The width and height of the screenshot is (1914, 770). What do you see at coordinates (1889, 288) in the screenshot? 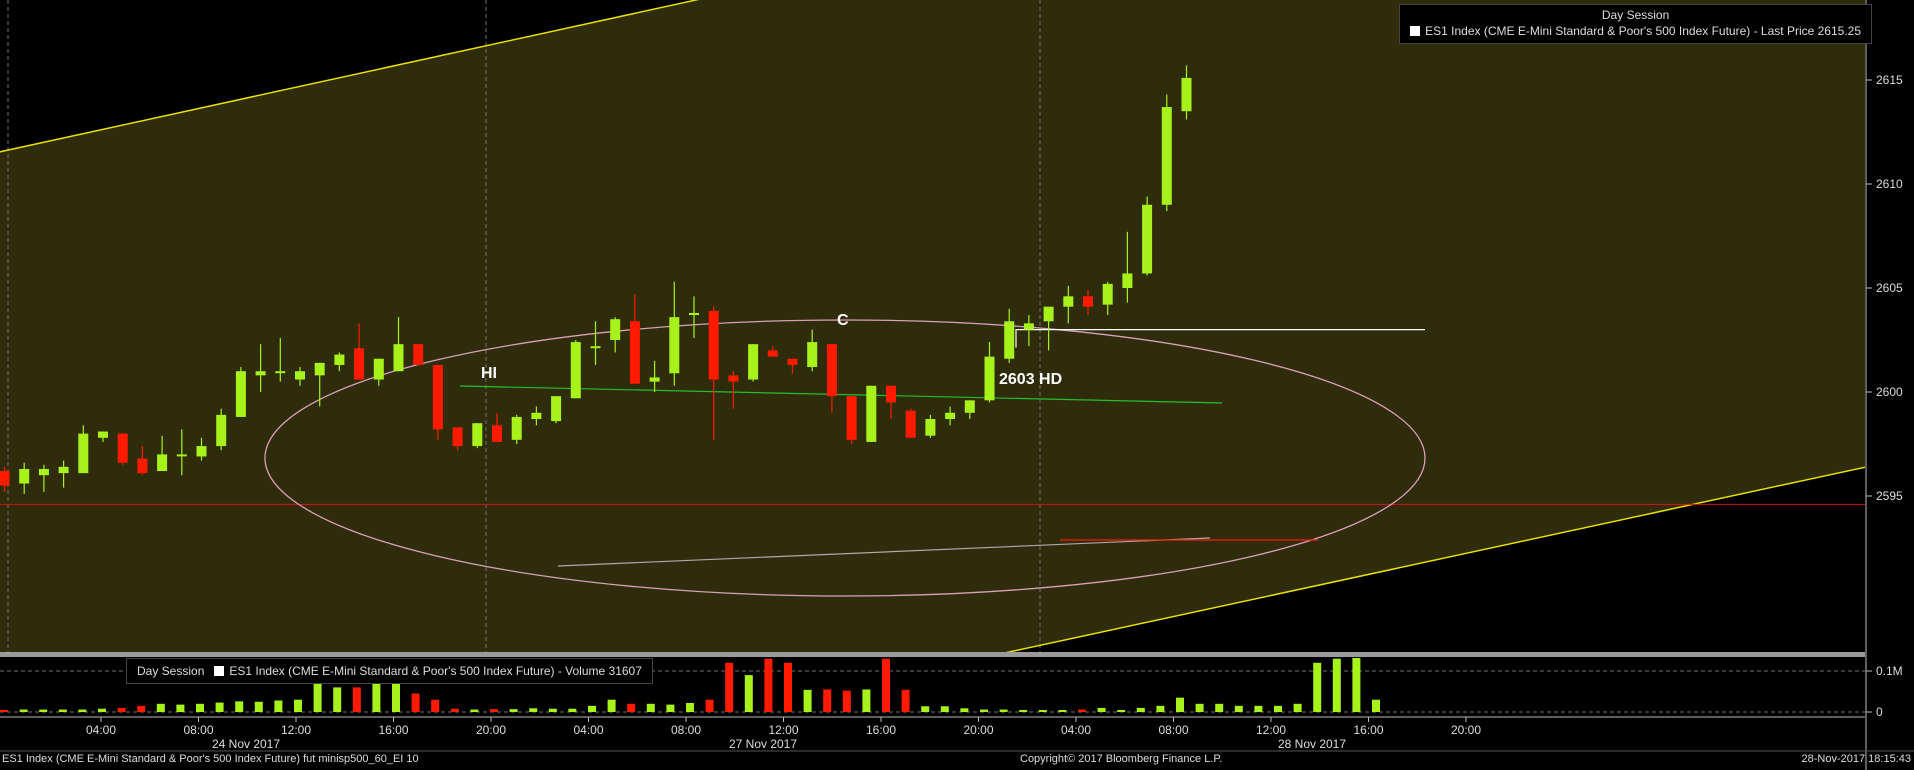
I see `price-tick-label: 2605` at bounding box center [1889, 288].